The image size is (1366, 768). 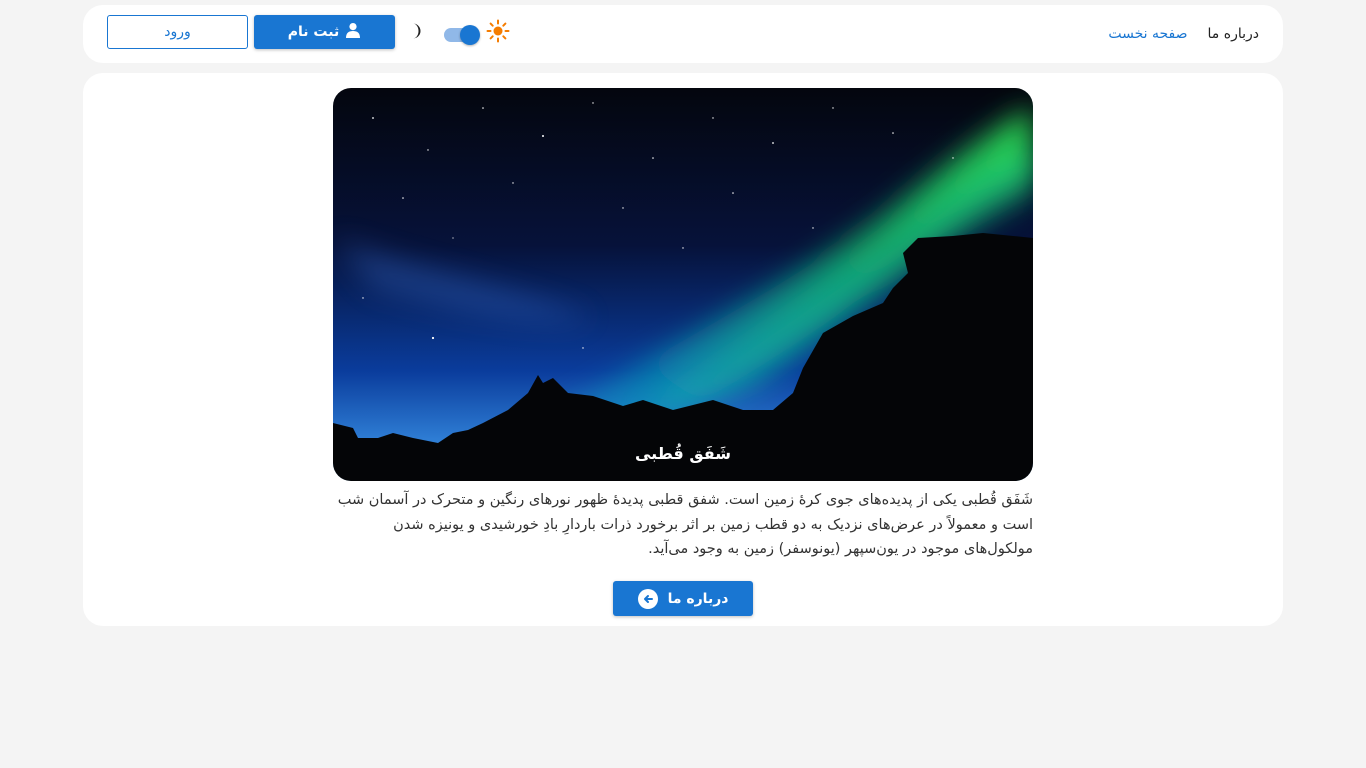 I want to click on register-label: ثبت نام, so click(x=313, y=32).